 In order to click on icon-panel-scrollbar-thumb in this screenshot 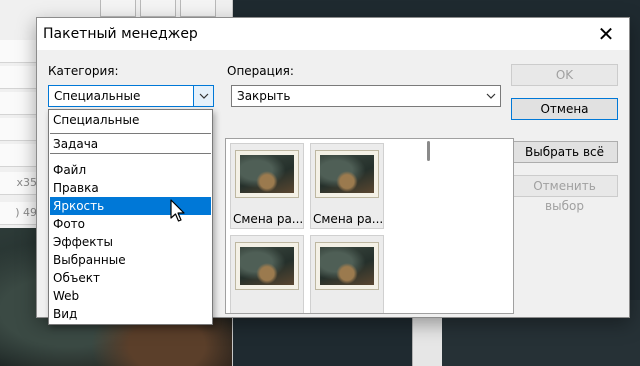, I will do `click(428, 151)`.